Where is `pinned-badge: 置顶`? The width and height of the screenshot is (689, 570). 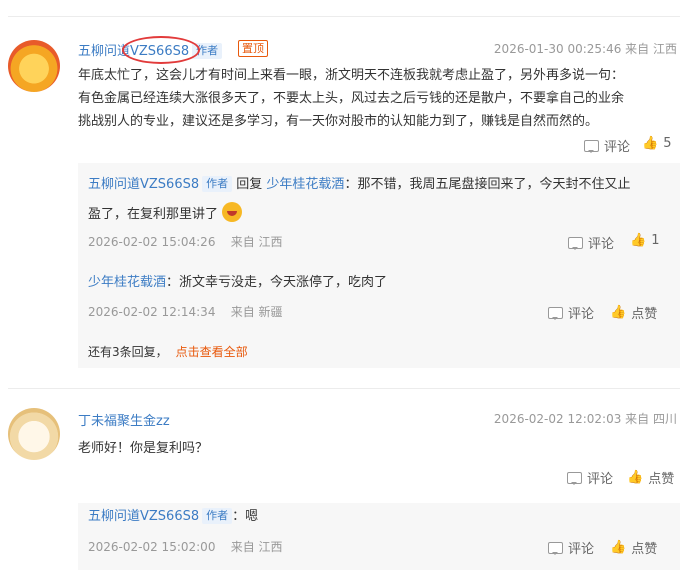
pinned-badge: 置顶 is located at coordinates (253, 48).